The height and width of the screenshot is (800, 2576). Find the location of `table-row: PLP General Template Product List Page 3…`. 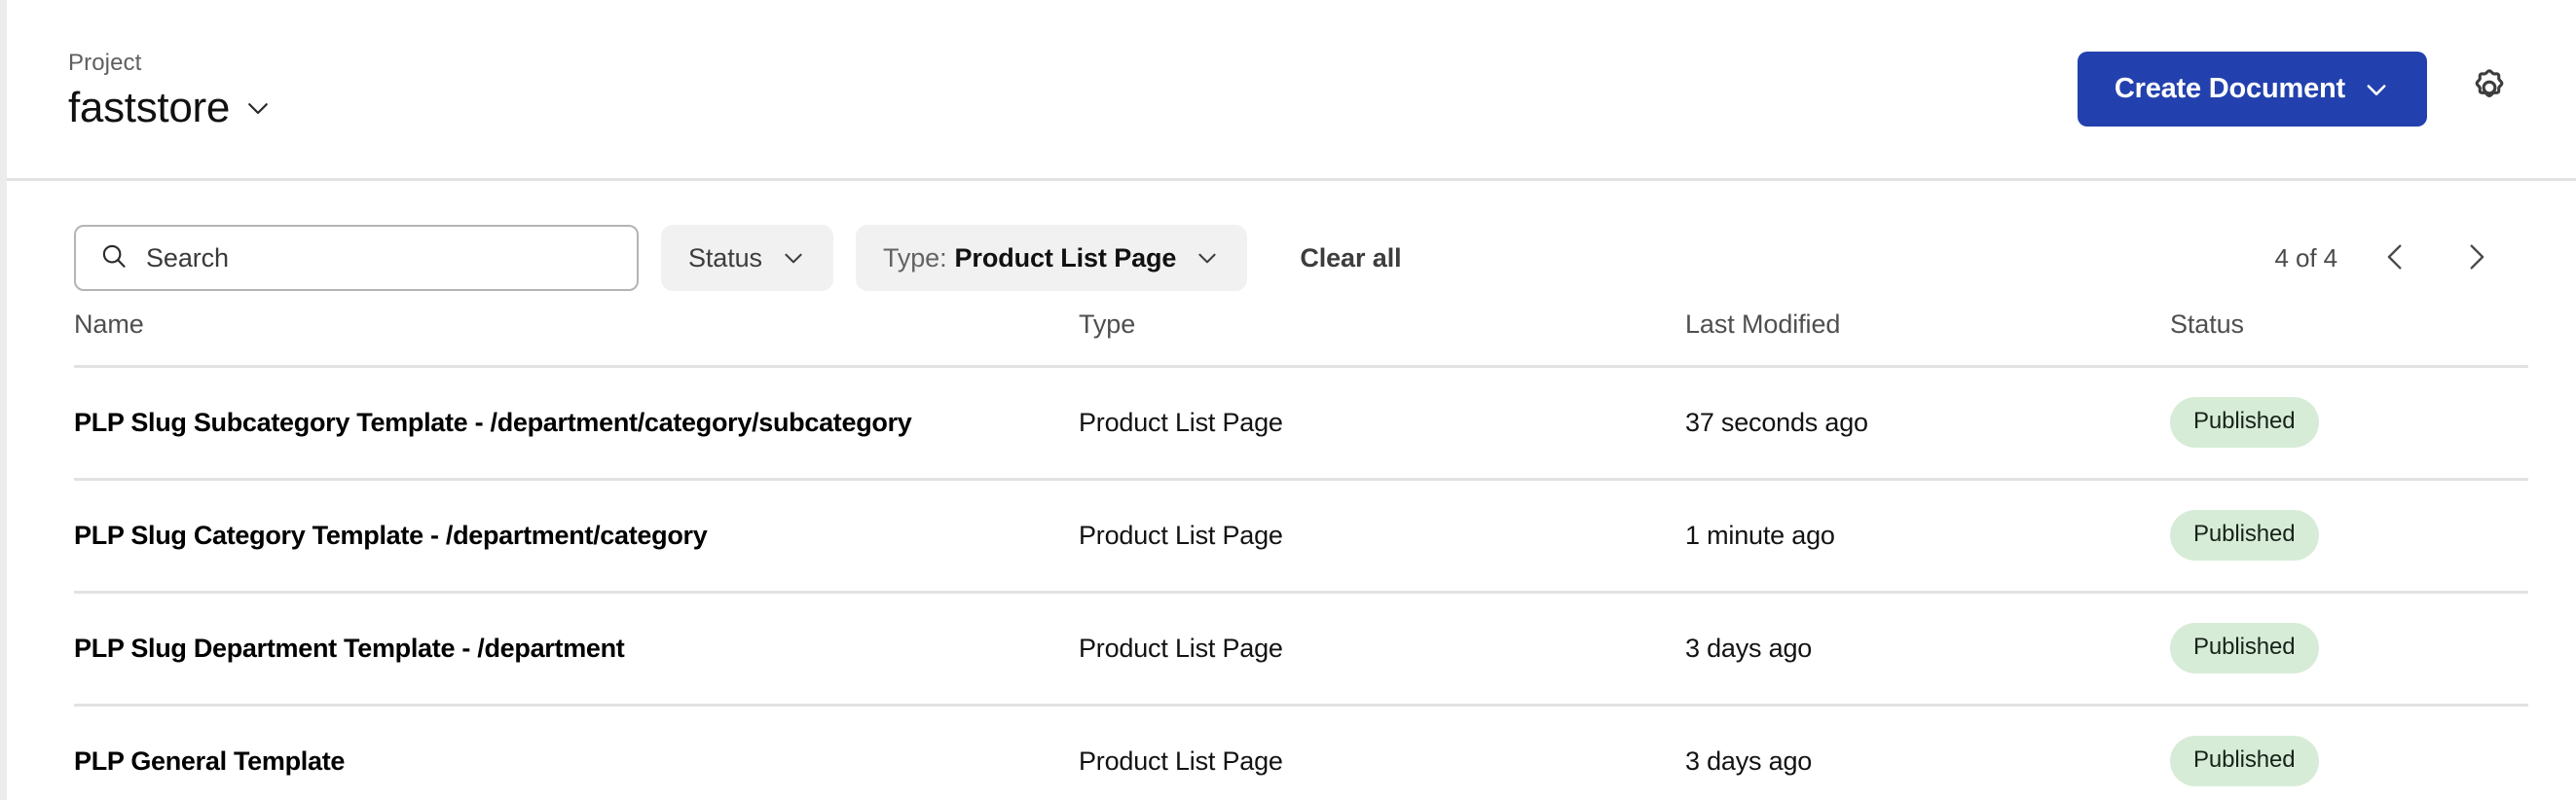

table-row: PLP General Template Product List Page 3… is located at coordinates (1301, 752).